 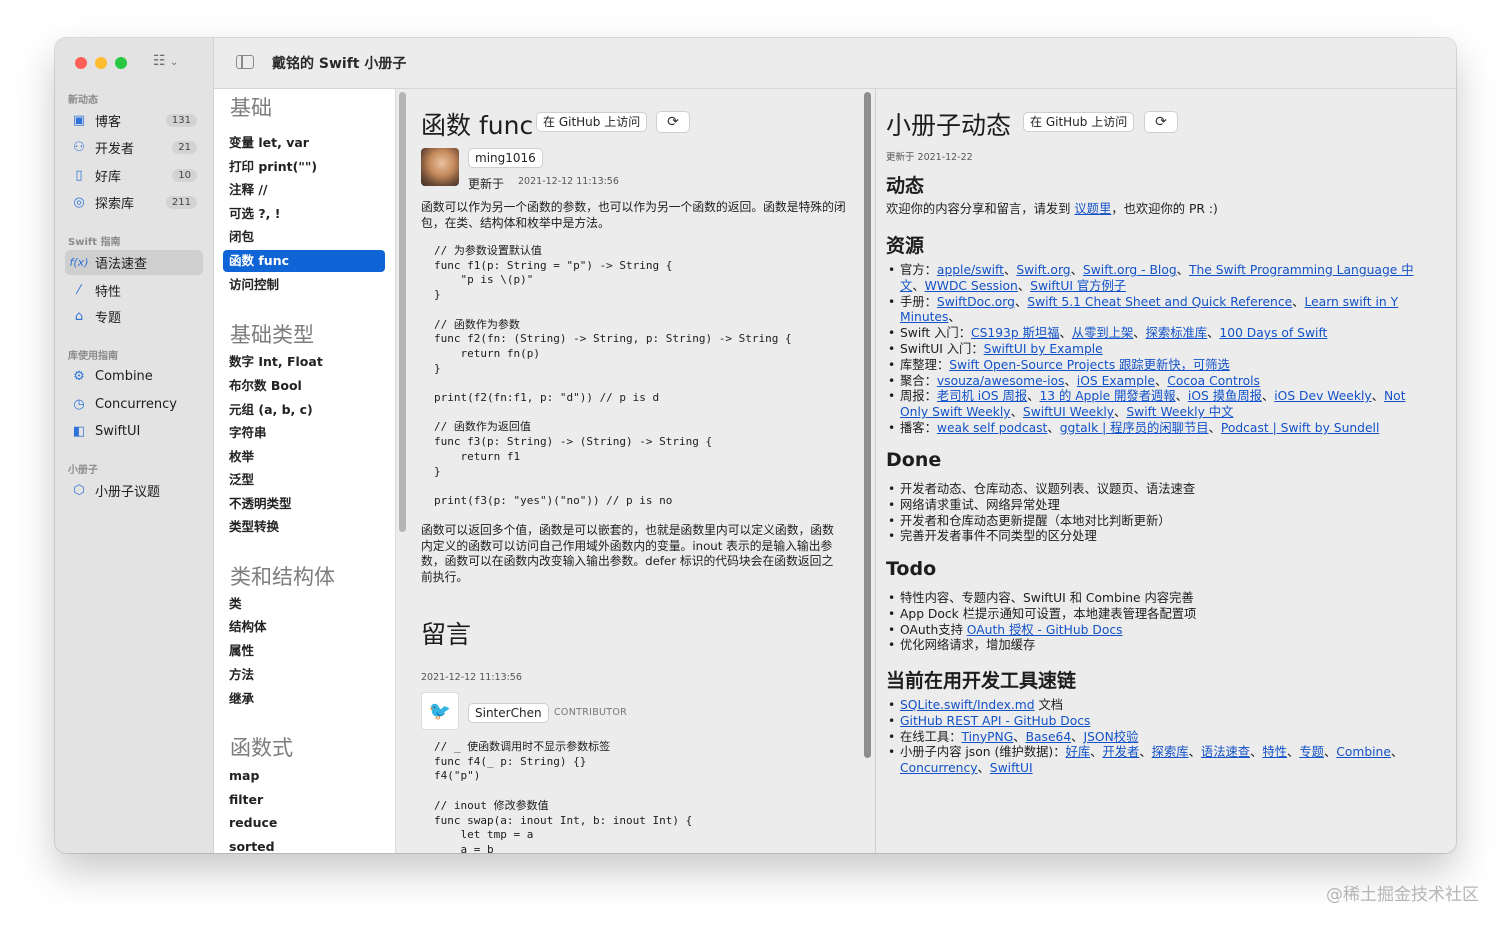 What do you see at coordinates (1322, 396) in the screenshot?
I see `resource-link: iOS Dev Weekly` at bounding box center [1322, 396].